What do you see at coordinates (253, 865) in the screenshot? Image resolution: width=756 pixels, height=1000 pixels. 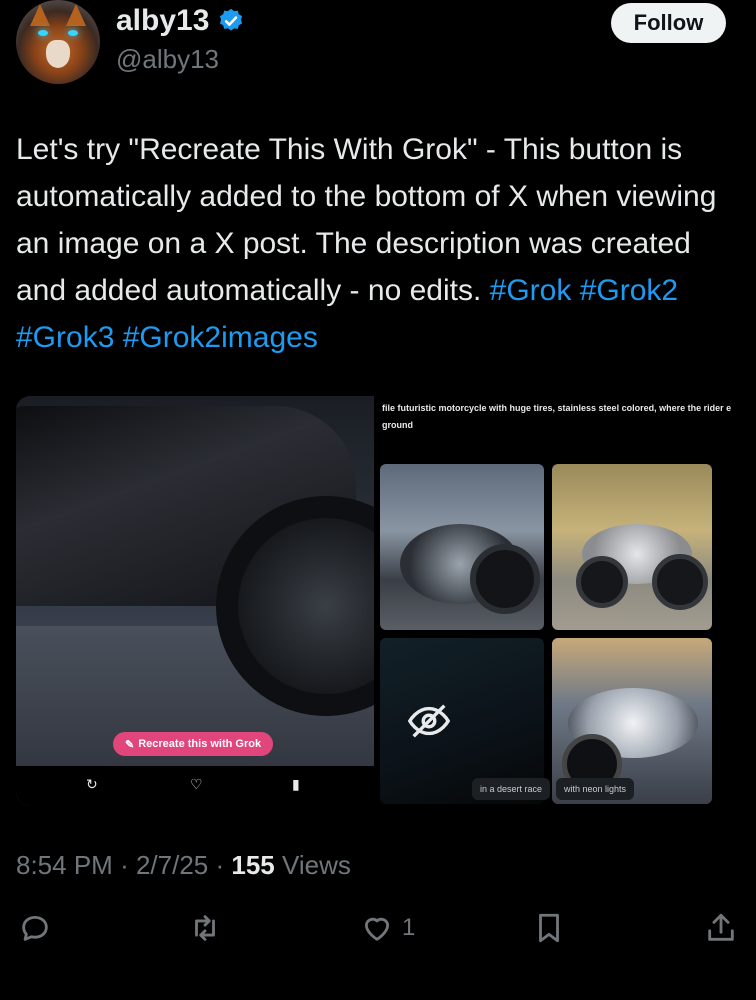 I see `views-count: 155` at bounding box center [253, 865].